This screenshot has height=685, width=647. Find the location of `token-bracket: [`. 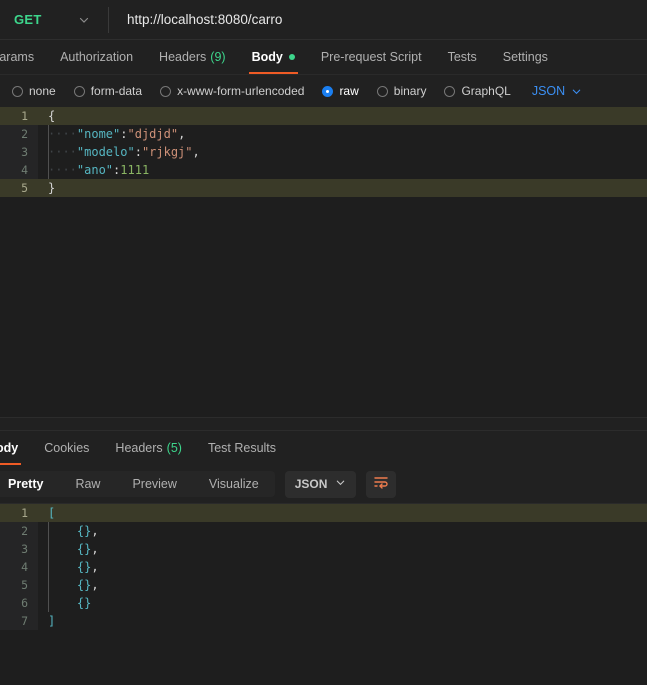

token-bracket: [ is located at coordinates (52, 513).